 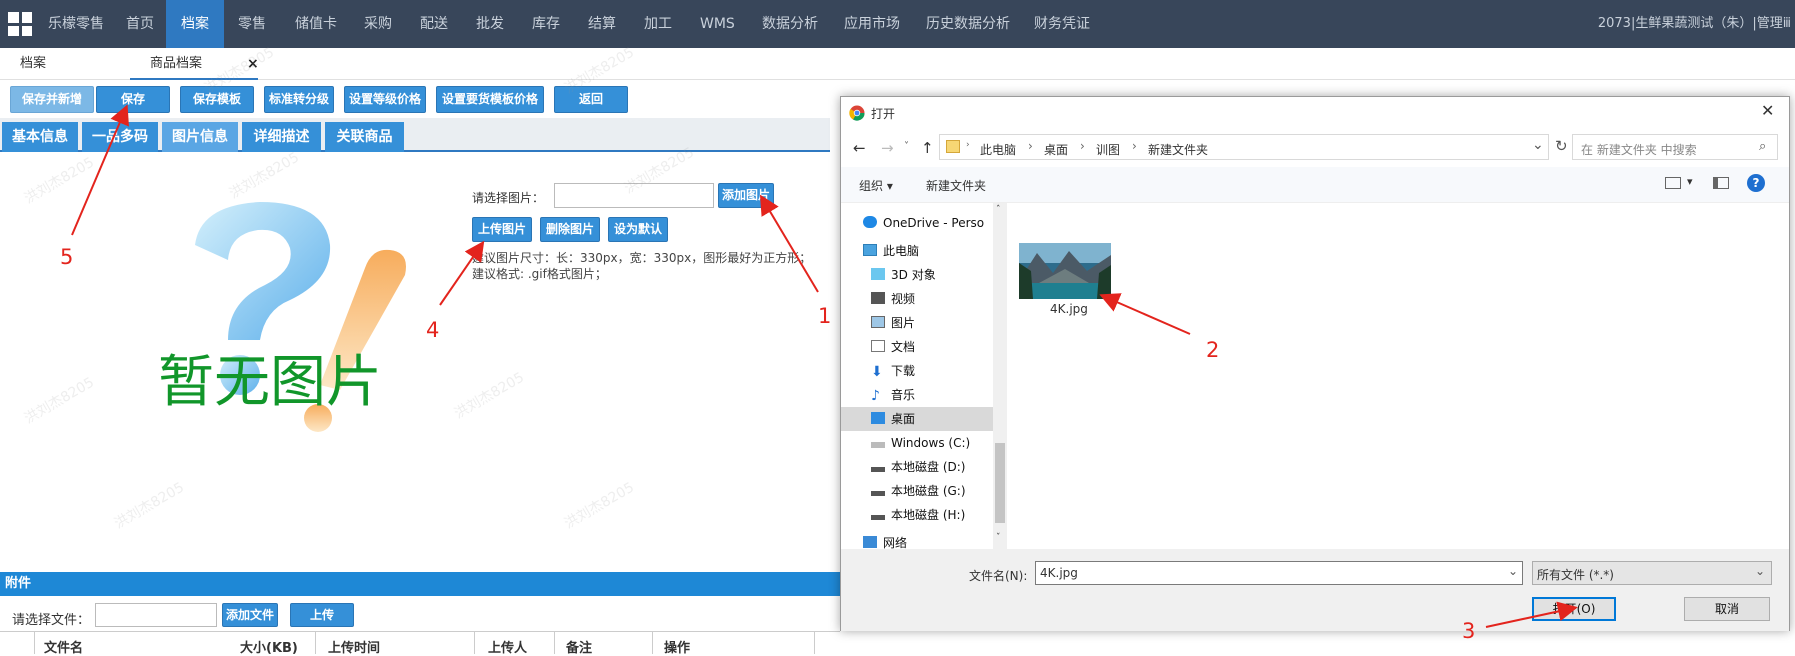 What do you see at coordinates (903, 347) in the screenshot?
I see `tree-item-label: 文档` at bounding box center [903, 347].